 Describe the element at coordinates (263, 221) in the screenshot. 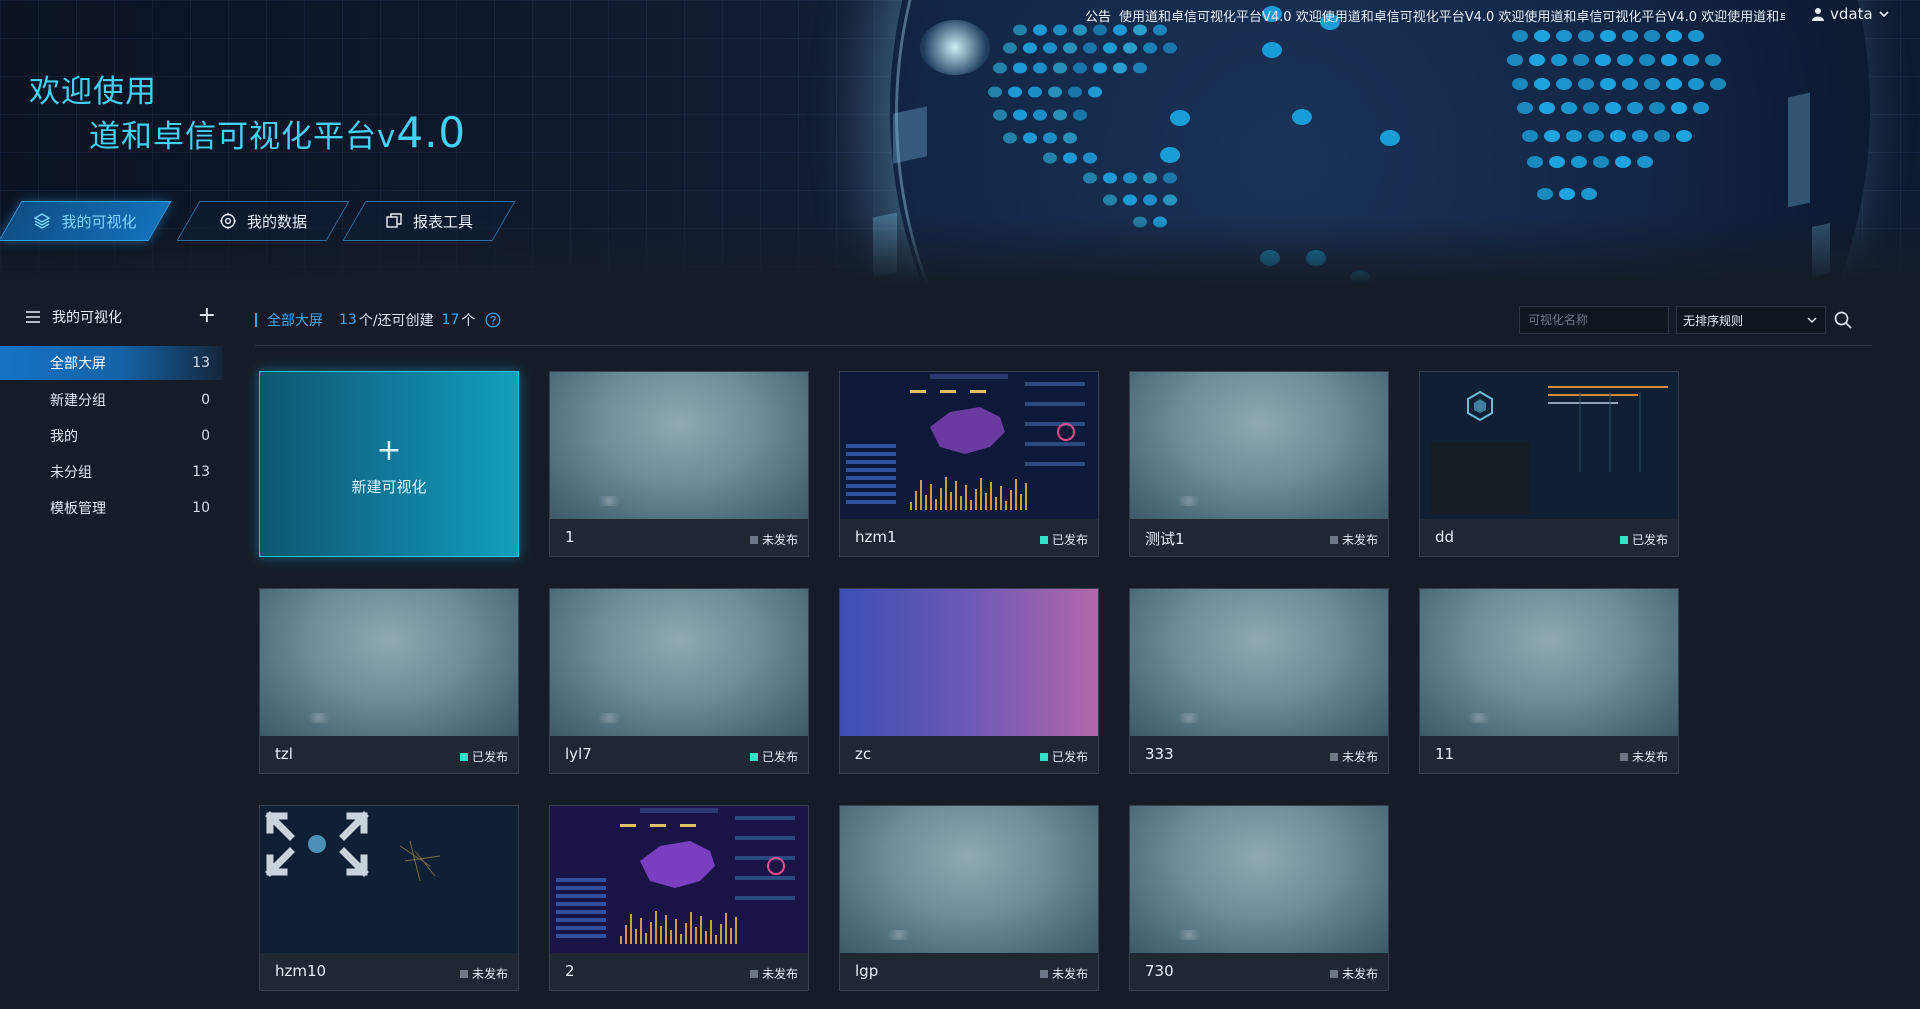

I see `tab-my-data: 我的数据` at that location.